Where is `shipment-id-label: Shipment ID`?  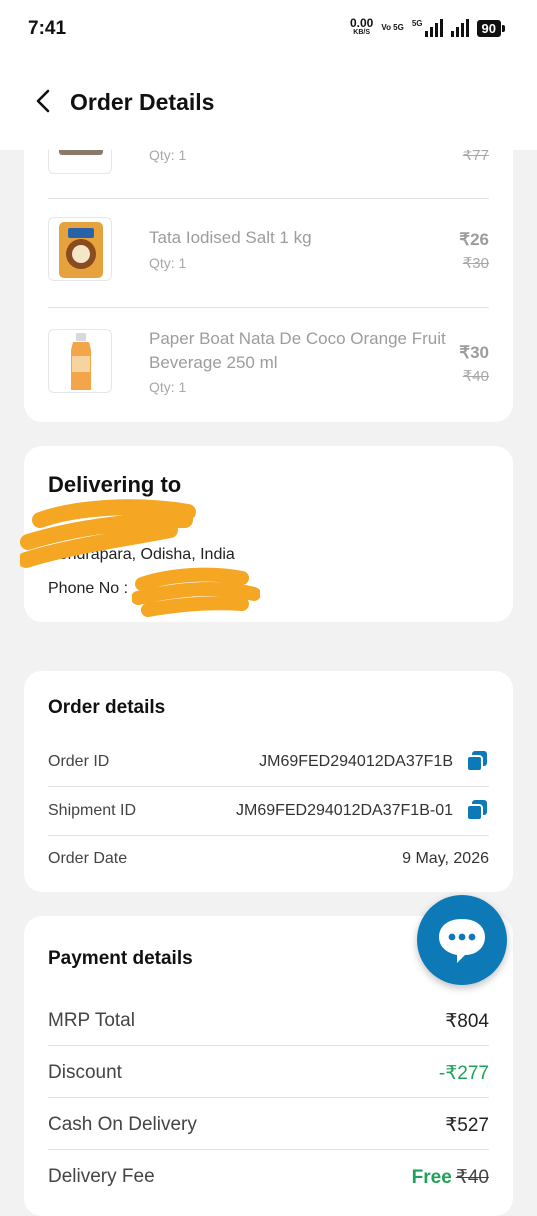
shipment-id-label: Shipment ID is located at coordinates (92, 810).